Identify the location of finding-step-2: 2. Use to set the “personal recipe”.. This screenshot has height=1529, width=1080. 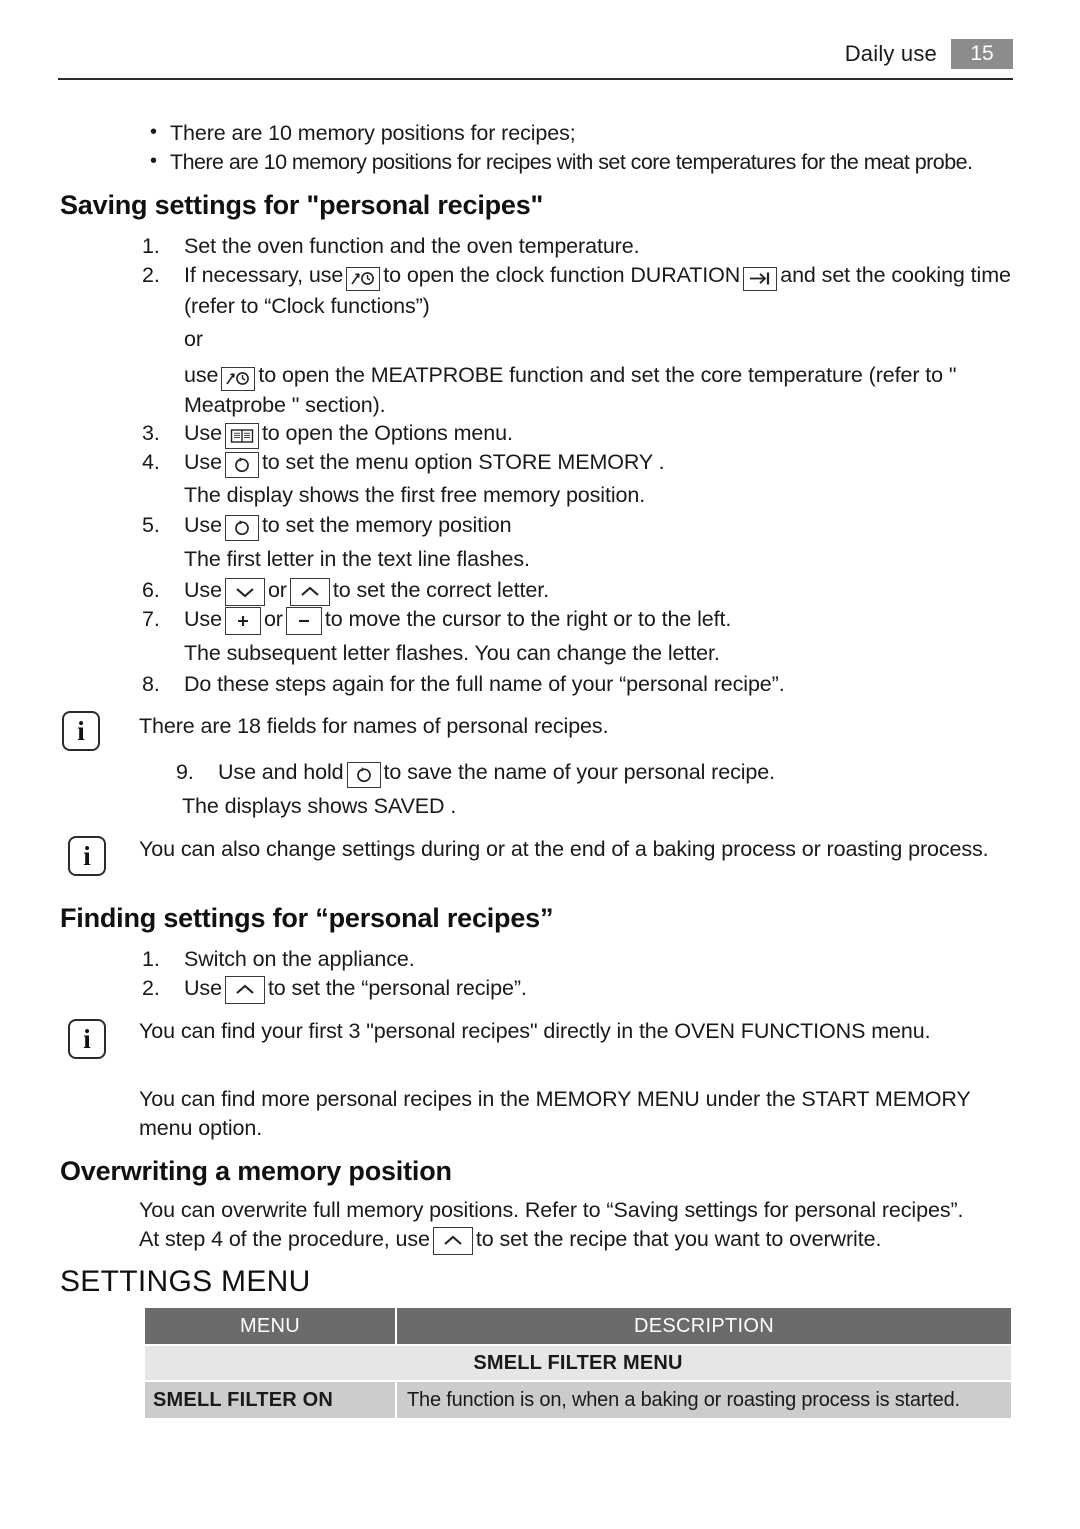
(582, 988).